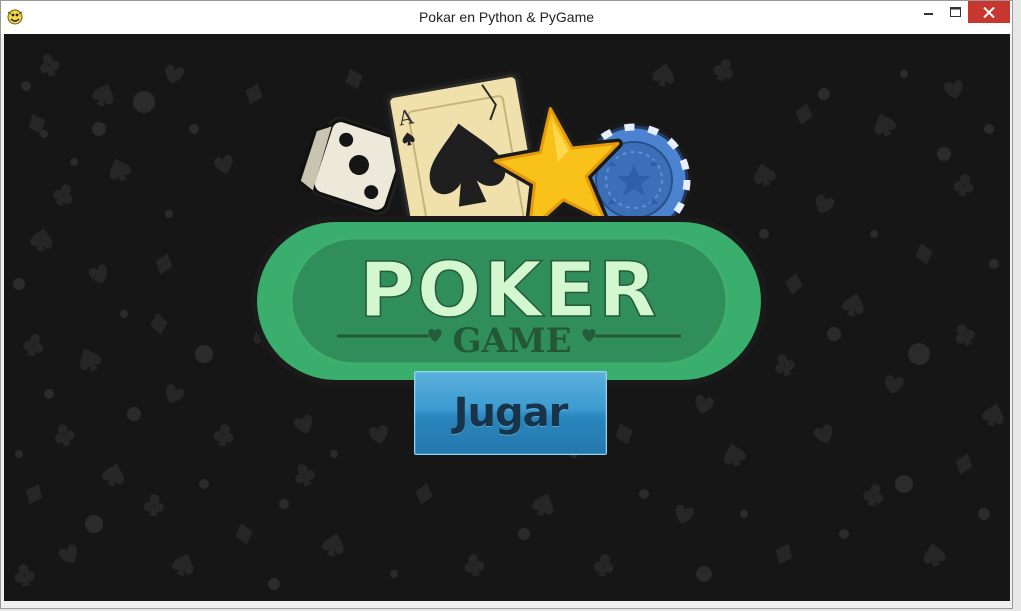 This screenshot has height=611, width=1021. I want to click on maximize-icon, so click(955, 12).